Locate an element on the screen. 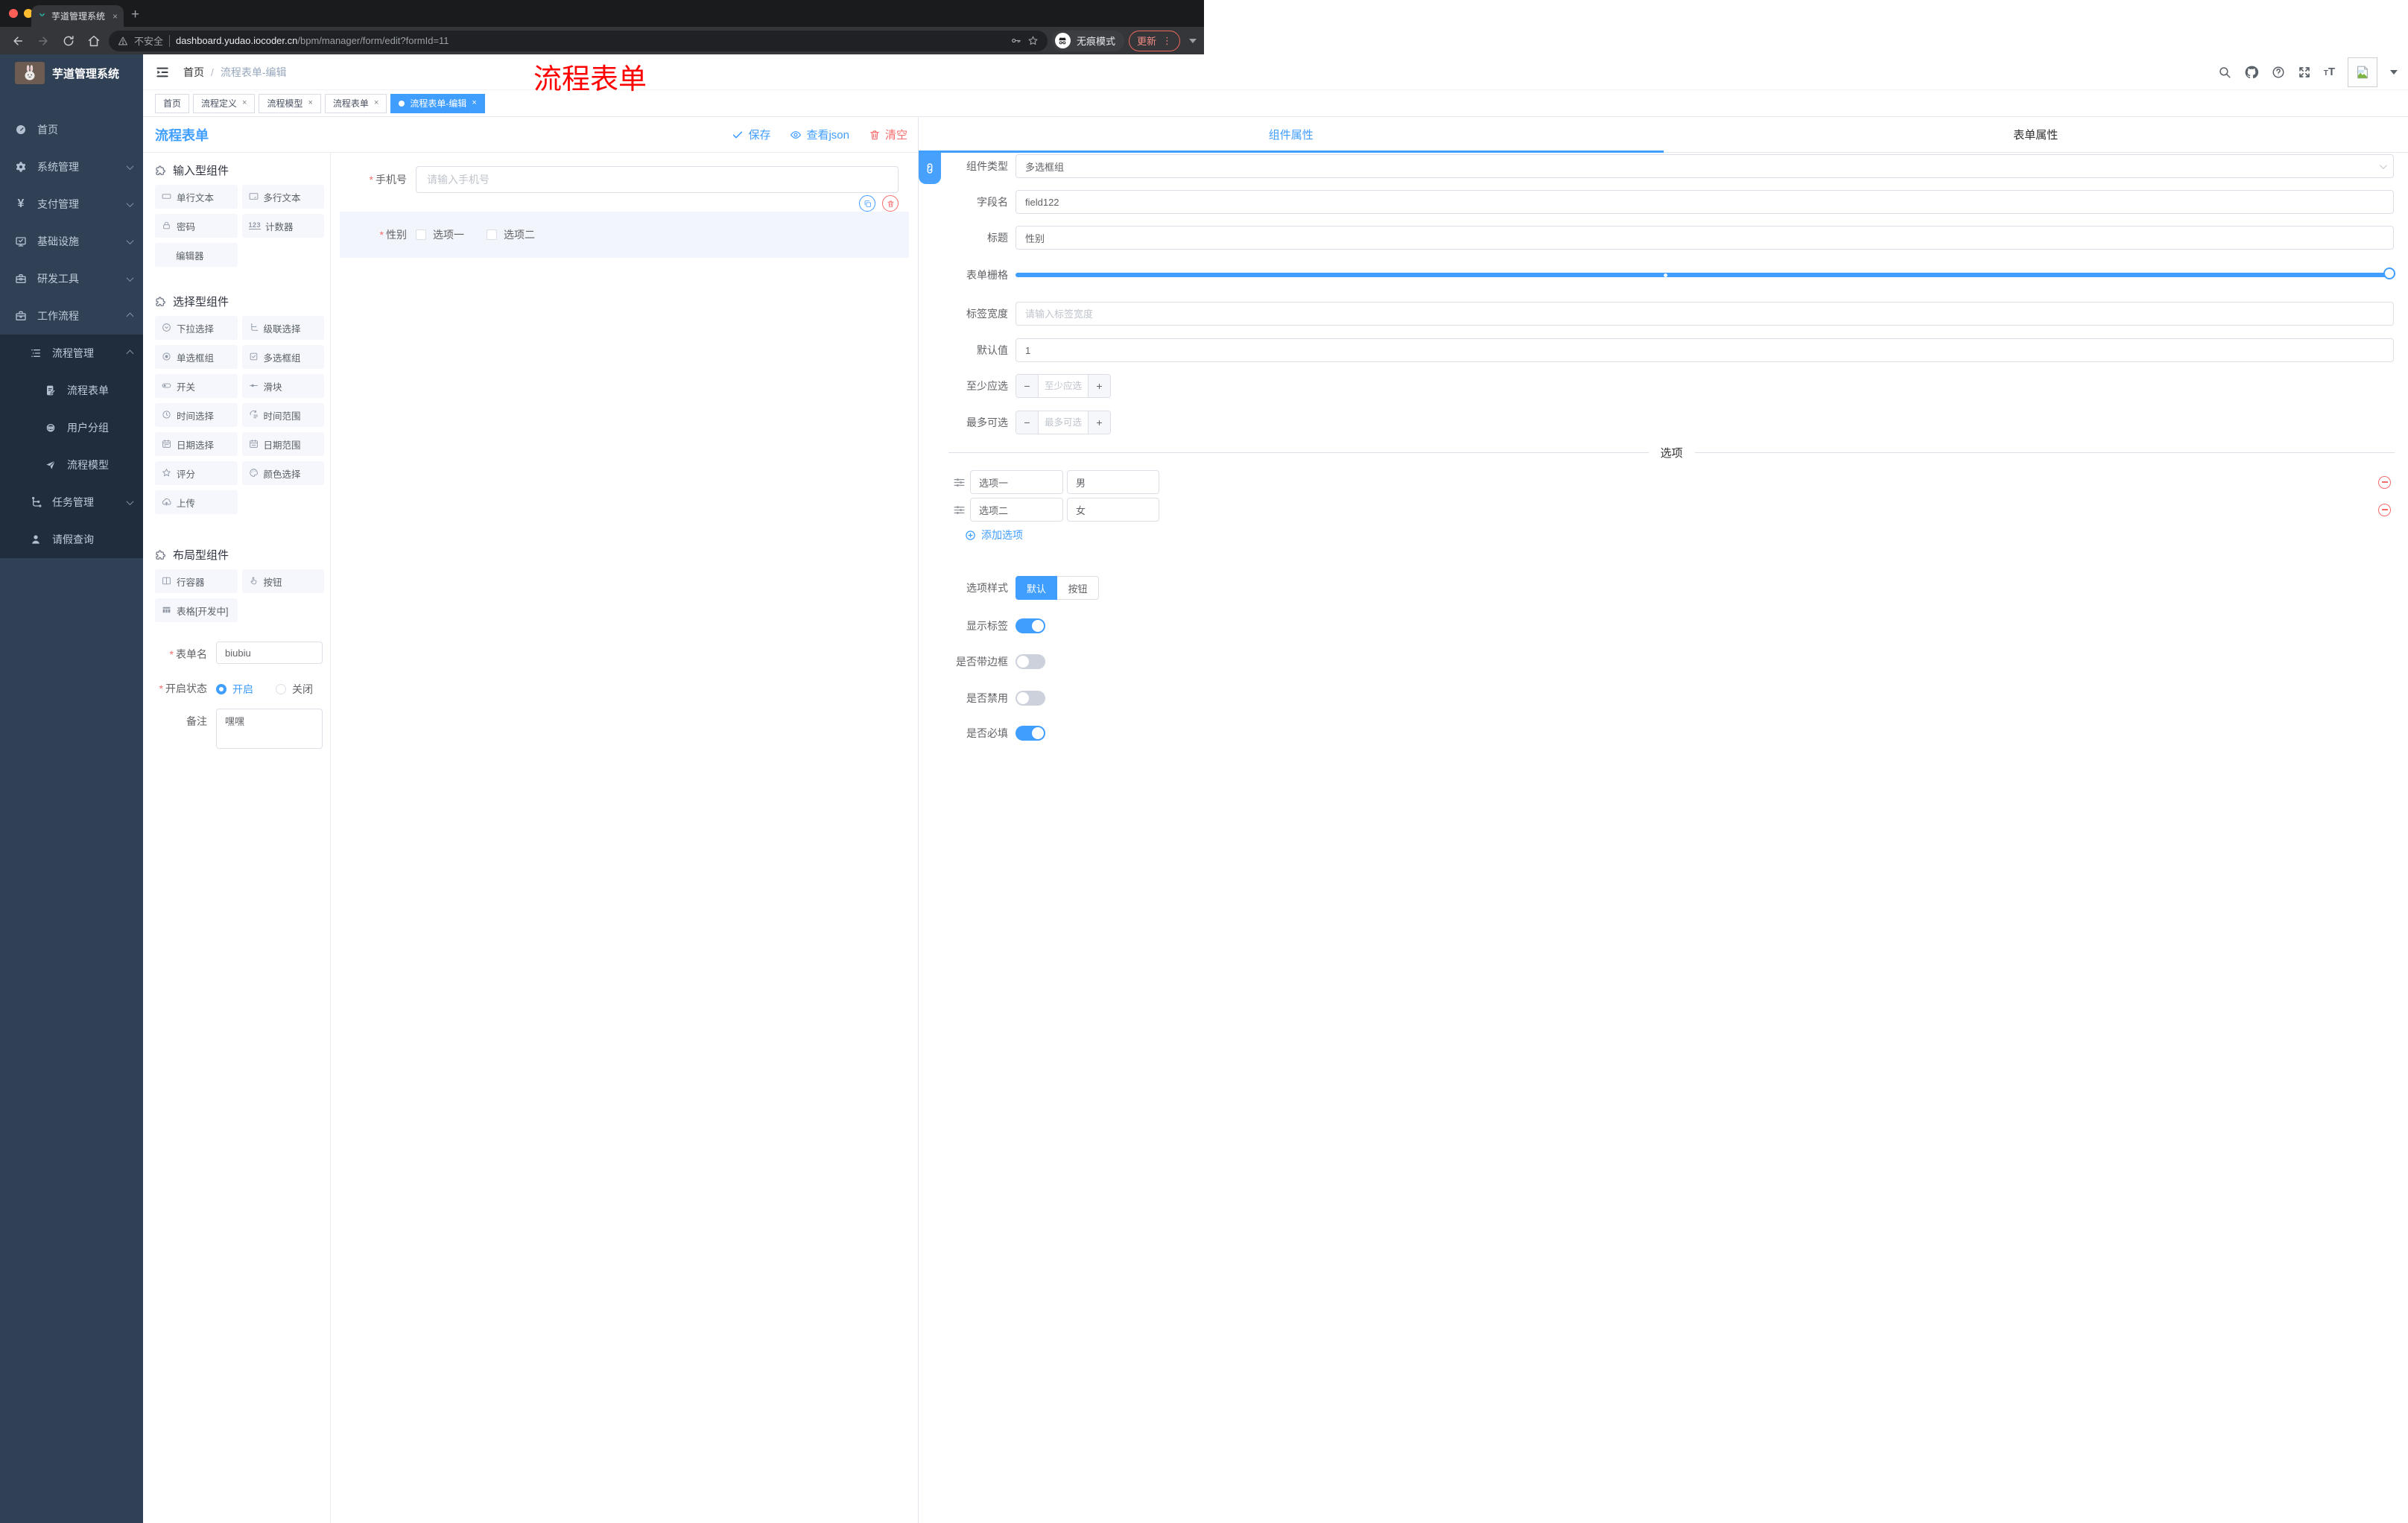 The height and width of the screenshot is (1523, 2408). required-toggle is located at coordinates (1030, 734).